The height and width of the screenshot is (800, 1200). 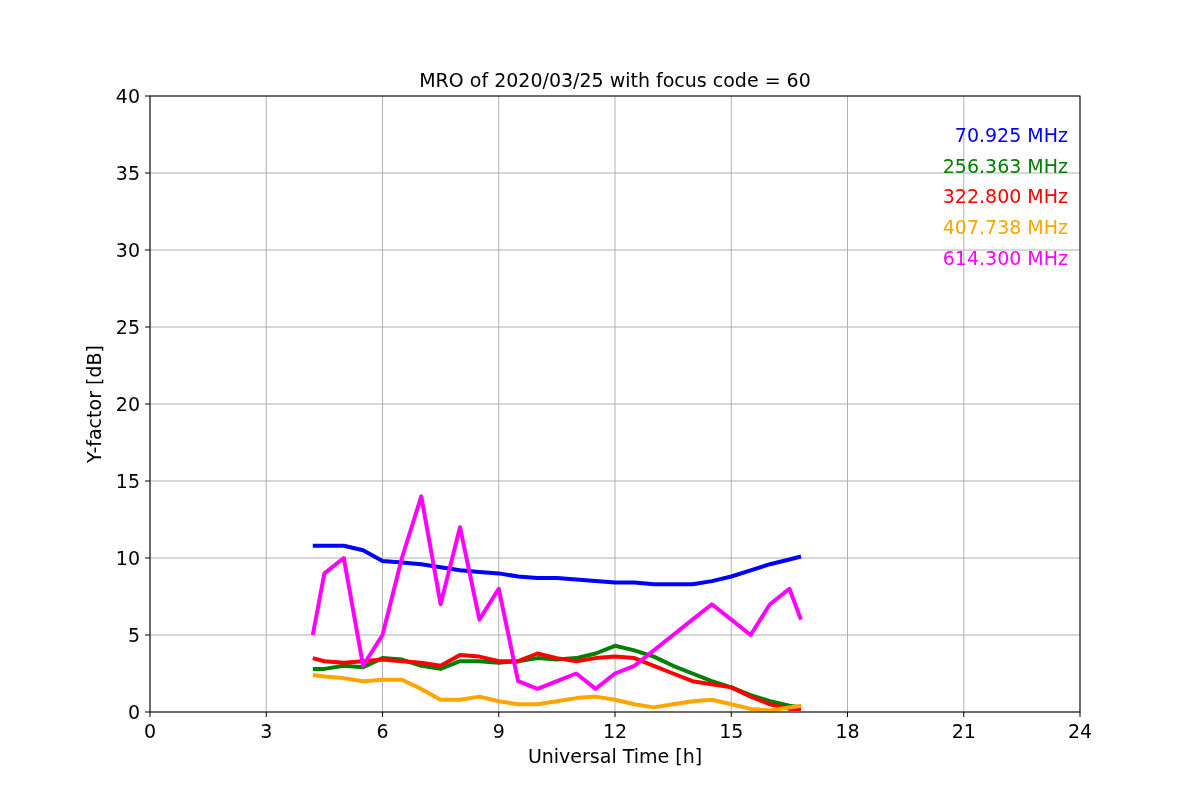 What do you see at coordinates (1005, 165) in the screenshot?
I see `legend-label: 256.363 MHz` at bounding box center [1005, 165].